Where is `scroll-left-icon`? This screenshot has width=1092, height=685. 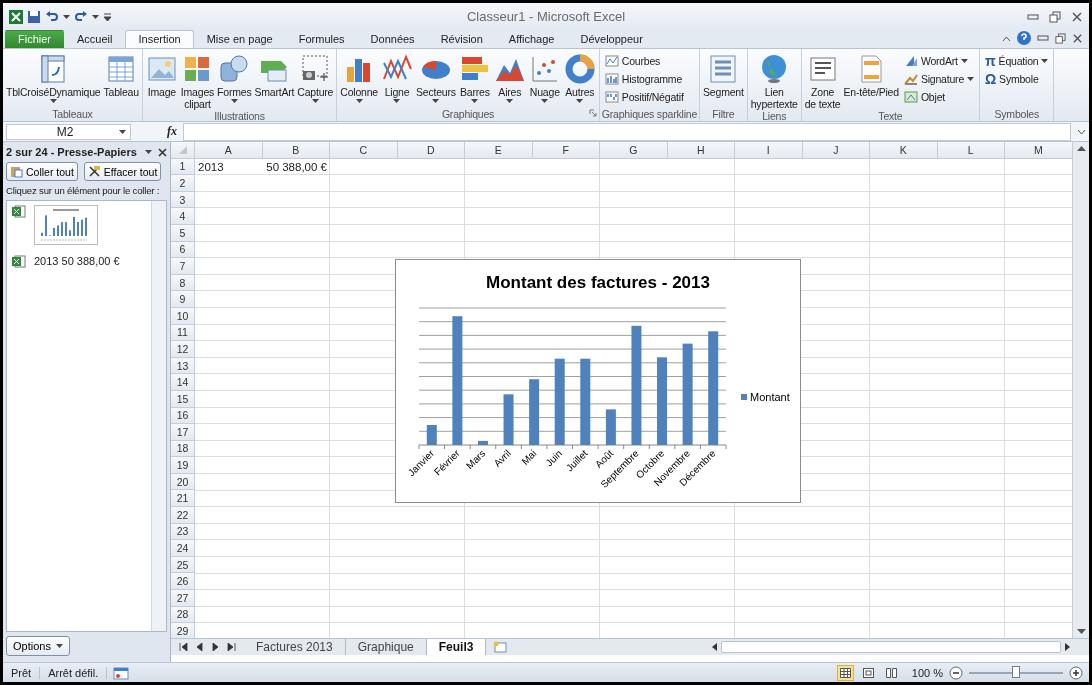 scroll-left-icon is located at coordinates (714, 647).